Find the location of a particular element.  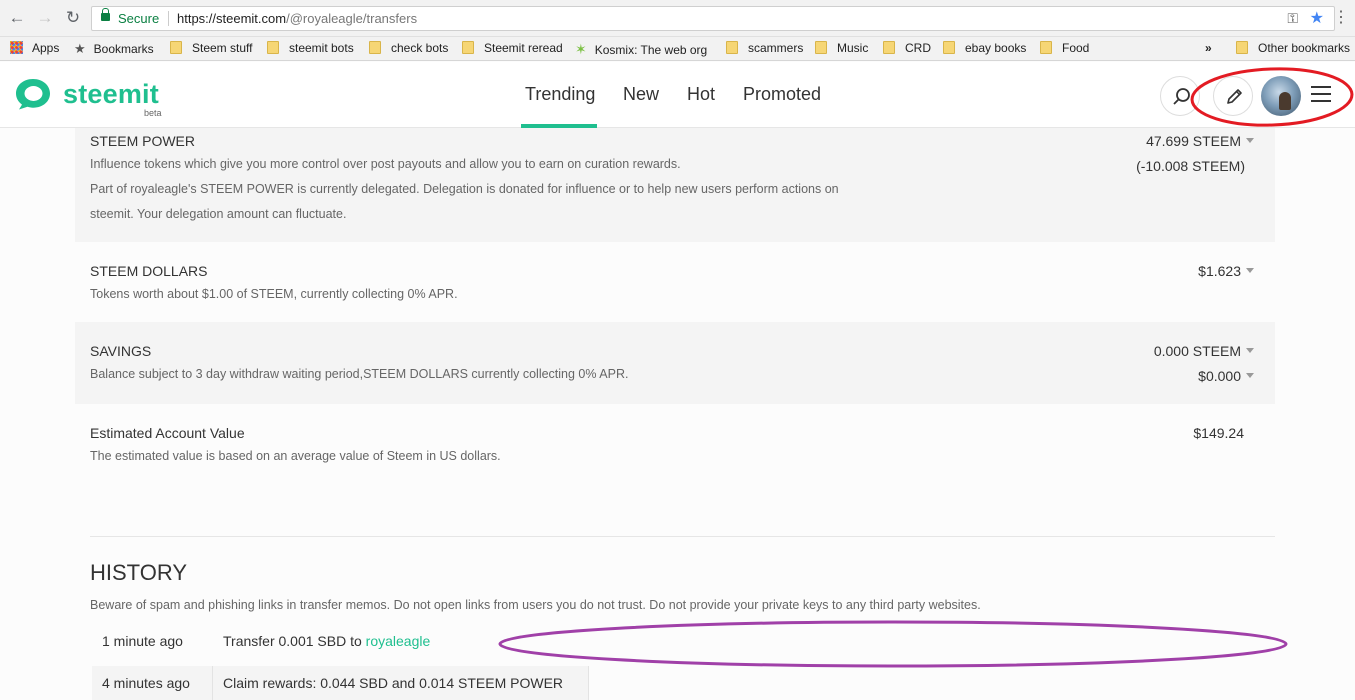

history-description: Transfer 0.001 SBD to royaleagle is located at coordinates (327, 641).